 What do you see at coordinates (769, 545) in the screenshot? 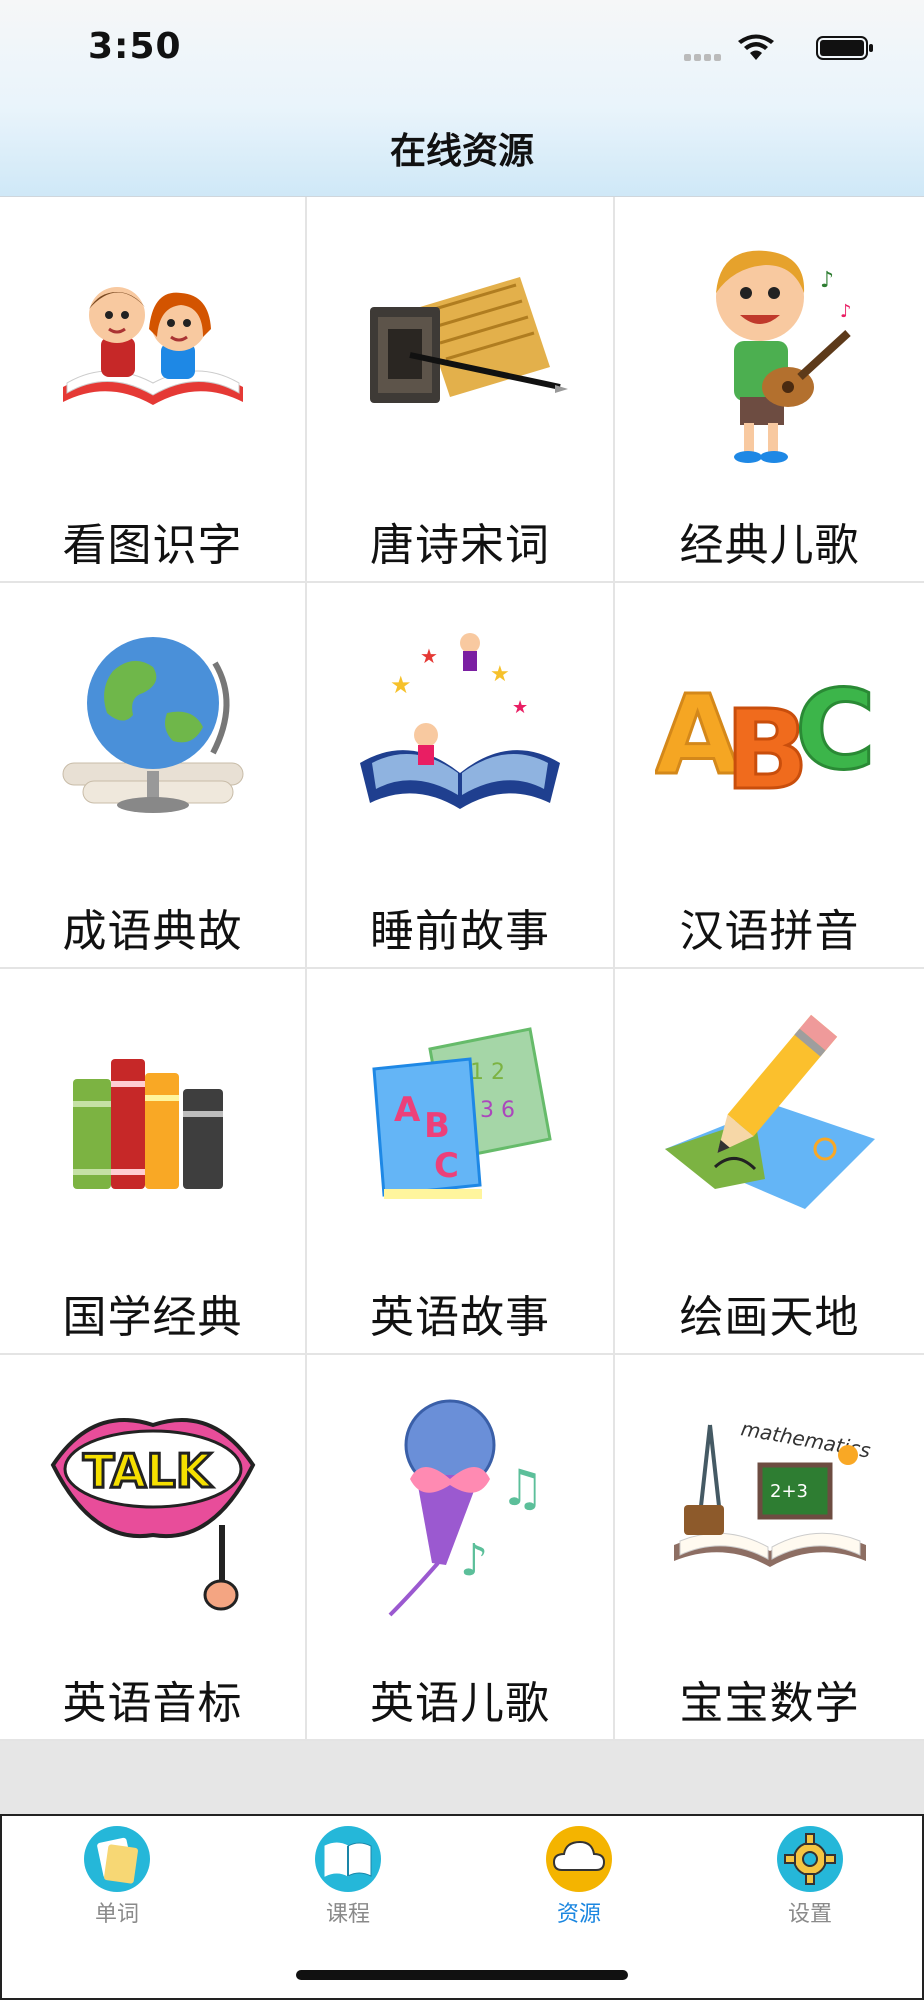
I see `tile-label: 经典儿歌` at bounding box center [769, 545].